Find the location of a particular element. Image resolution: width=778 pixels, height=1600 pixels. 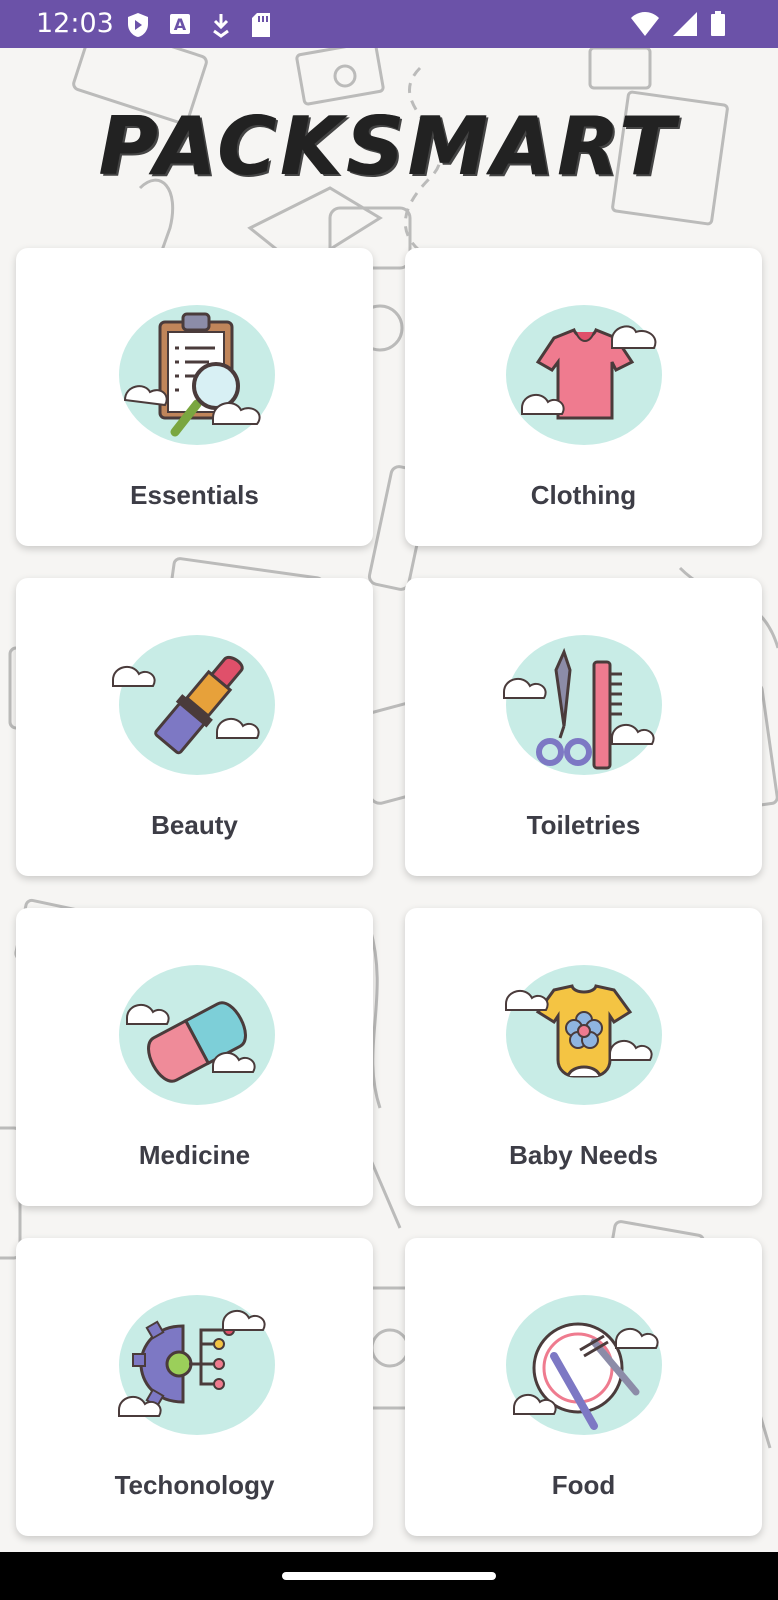

clipboard-icon is located at coordinates (197, 375).